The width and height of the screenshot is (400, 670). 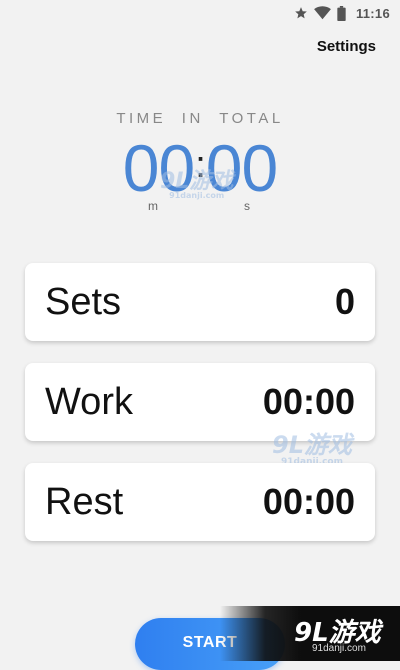 What do you see at coordinates (158, 168) in the screenshot?
I see `total-minutes: 00` at bounding box center [158, 168].